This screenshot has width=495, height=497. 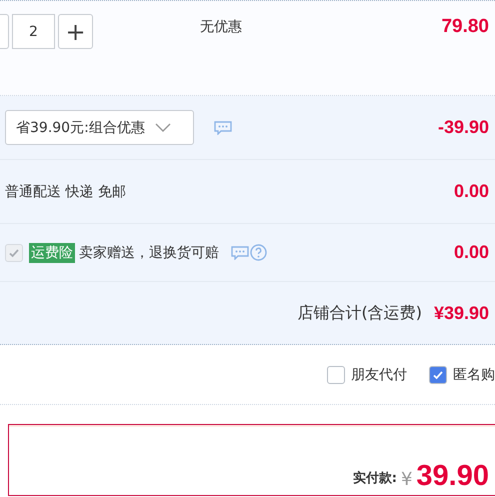 I want to click on insurance-tag: 运费险, so click(x=52, y=252).